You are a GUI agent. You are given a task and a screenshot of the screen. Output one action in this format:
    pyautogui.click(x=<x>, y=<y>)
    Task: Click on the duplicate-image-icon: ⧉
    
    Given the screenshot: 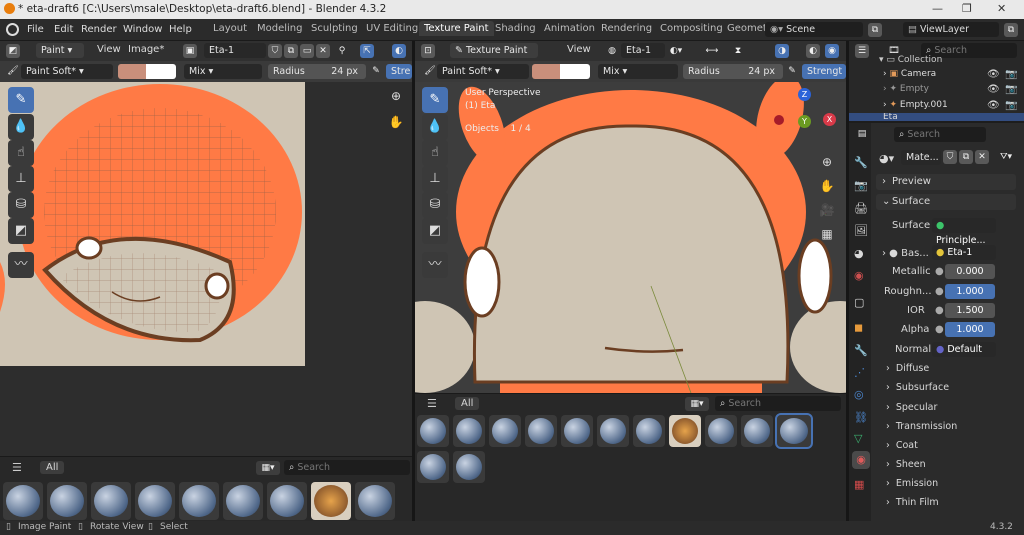 What is the action you would take?
    pyautogui.click(x=291, y=51)
    